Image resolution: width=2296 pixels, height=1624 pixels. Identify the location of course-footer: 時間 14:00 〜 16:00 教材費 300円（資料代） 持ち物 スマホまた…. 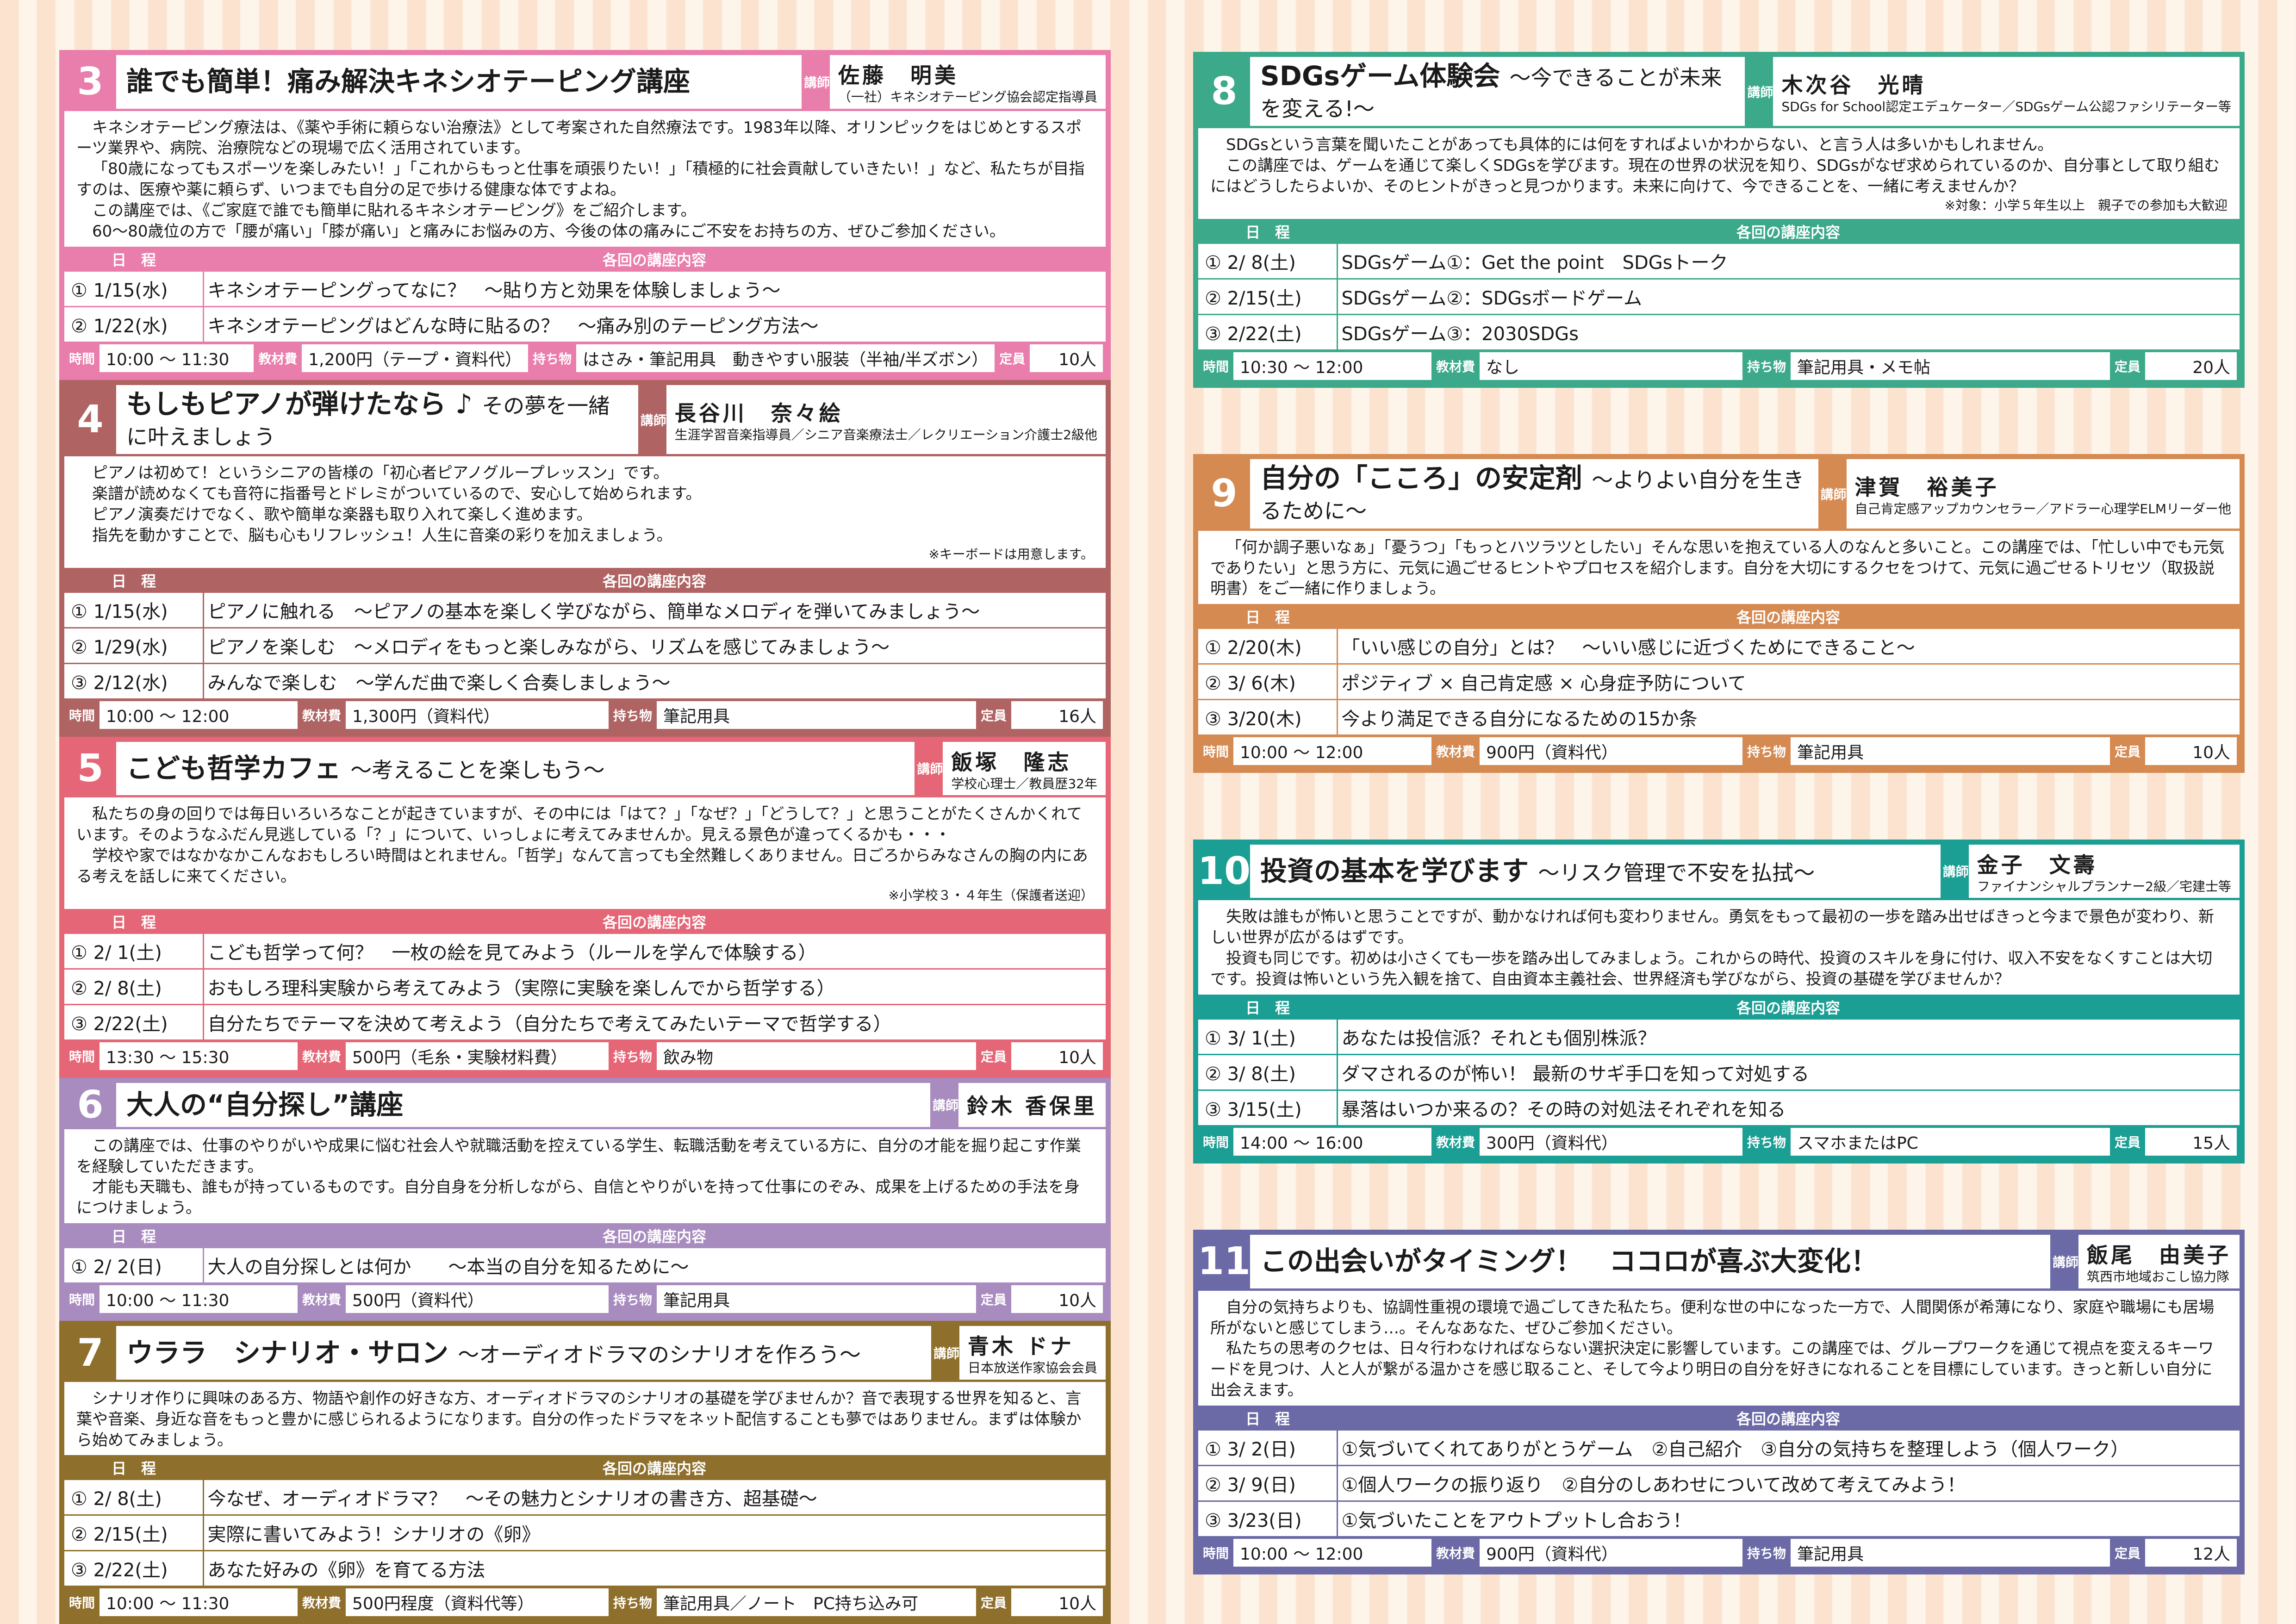
(1719, 1141).